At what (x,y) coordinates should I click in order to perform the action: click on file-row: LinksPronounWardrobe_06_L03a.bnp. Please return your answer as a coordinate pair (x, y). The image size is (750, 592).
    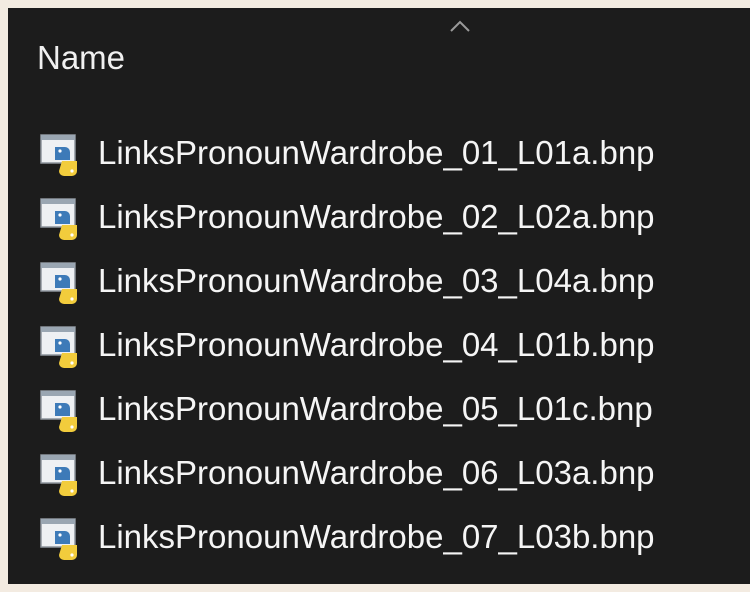
    Looking at the image, I should click on (379, 474).